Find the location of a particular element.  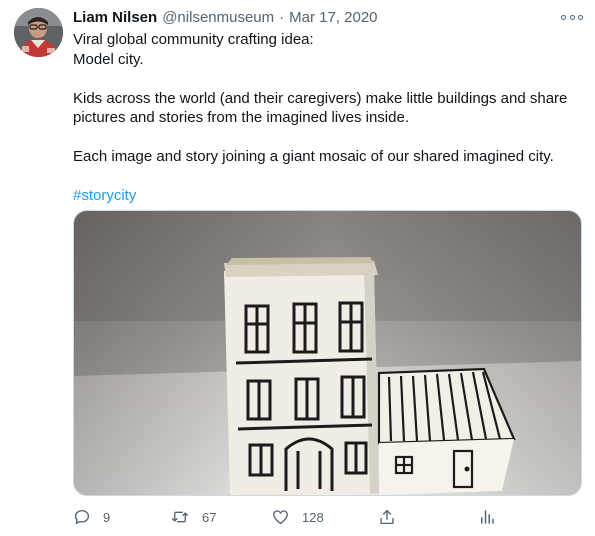

analytics-button is located at coordinates (487, 517).